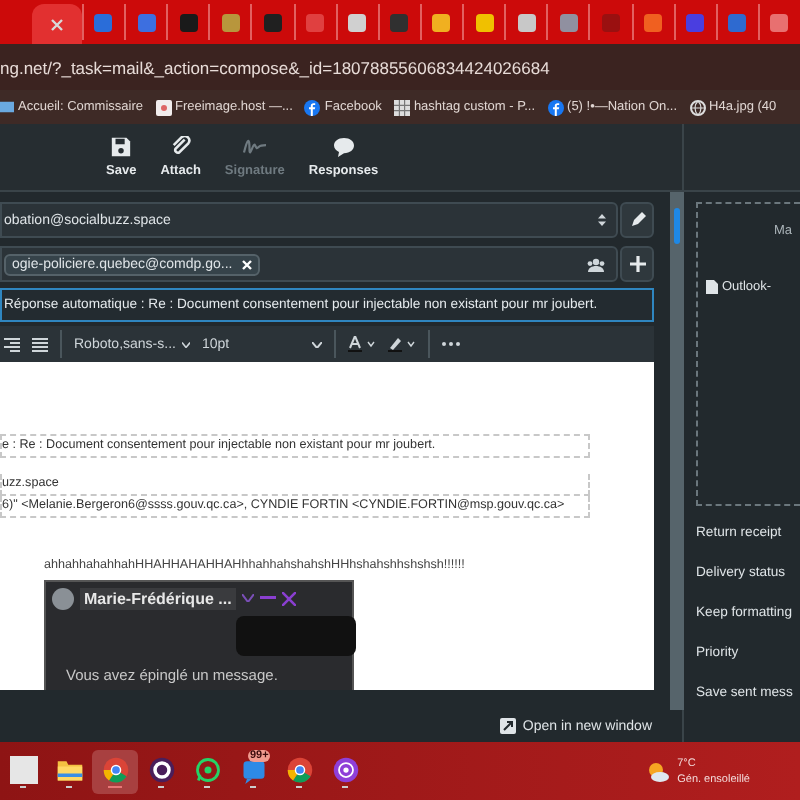 The height and width of the screenshot is (800, 800). What do you see at coordinates (267, 598) in the screenshot?
I see `minimize-icon` at bounding box center [267, 598].